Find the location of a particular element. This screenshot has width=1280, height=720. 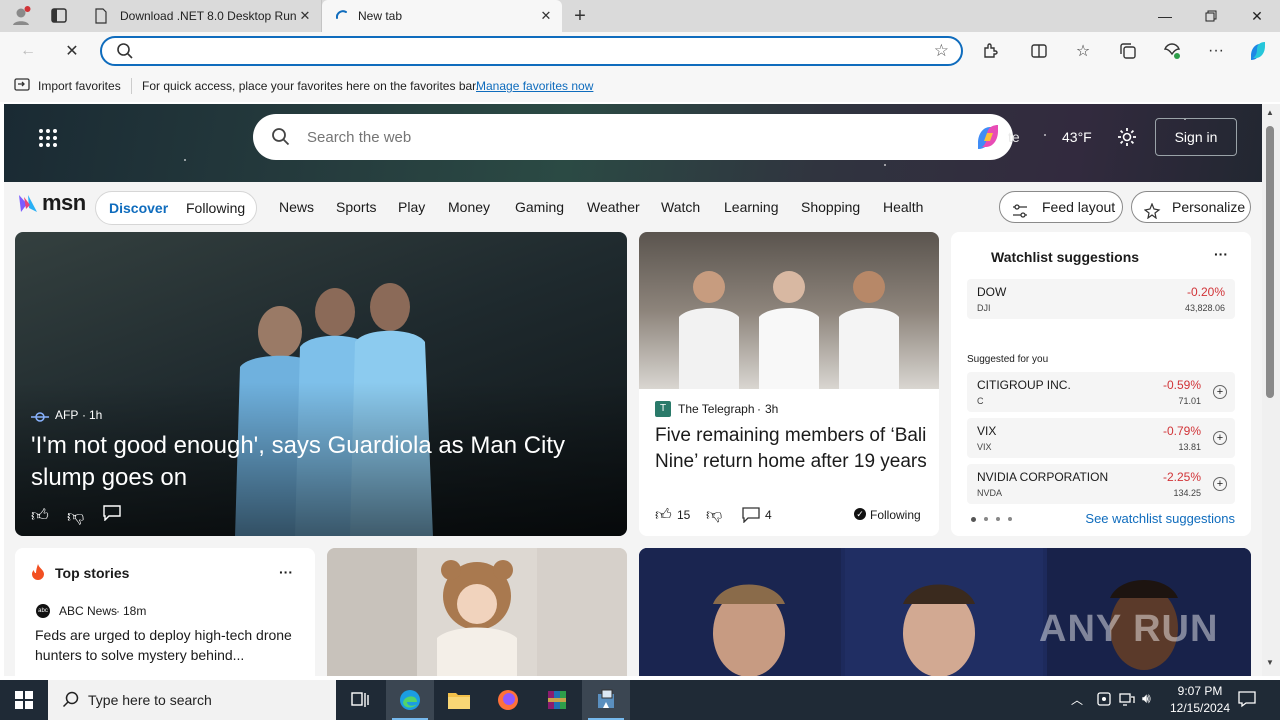

favorite-star-icon: ☆ is located at coordinates (941, 51).